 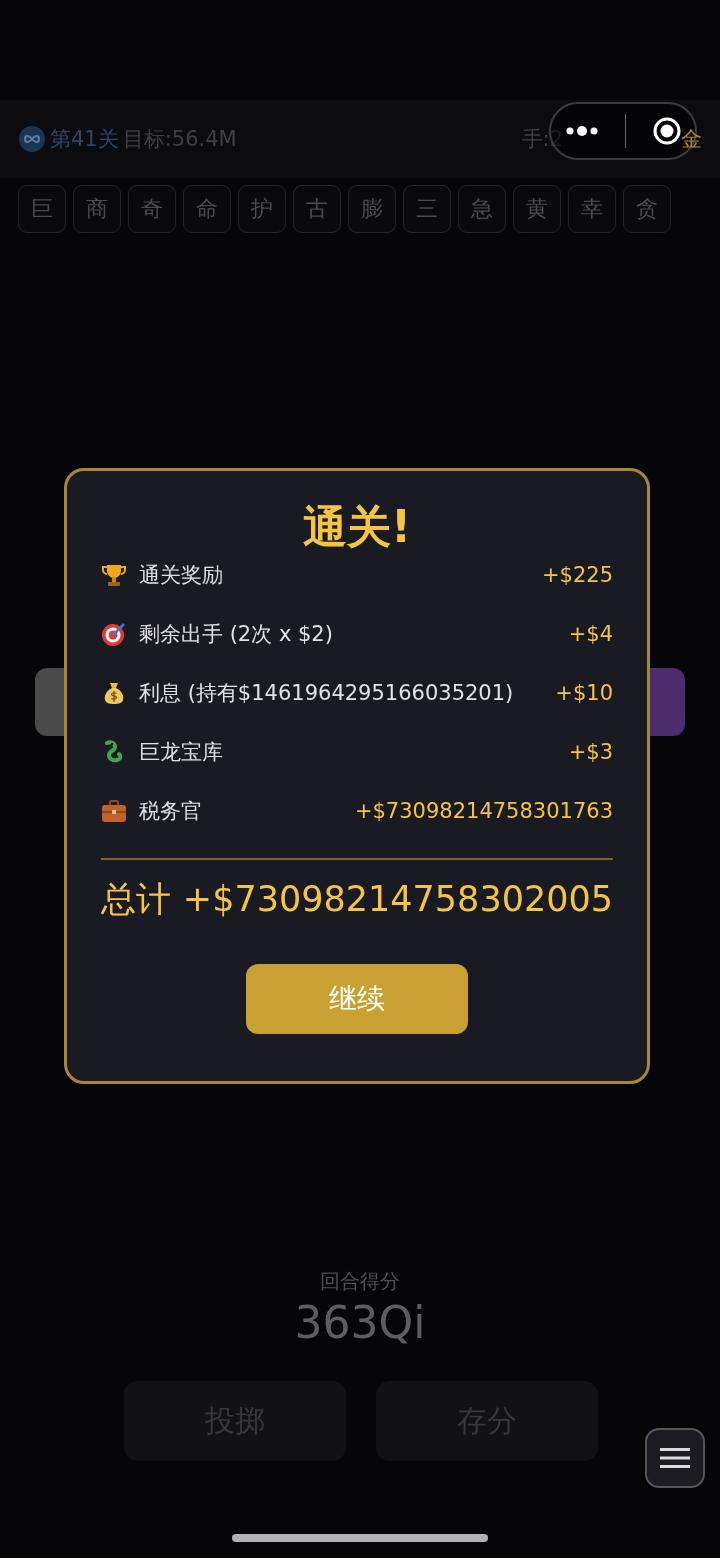 What do you see at coordinates (397, 899) in the screenshot?
I see `total-value: +$73098214758302005` at bounding box center [397, 899].